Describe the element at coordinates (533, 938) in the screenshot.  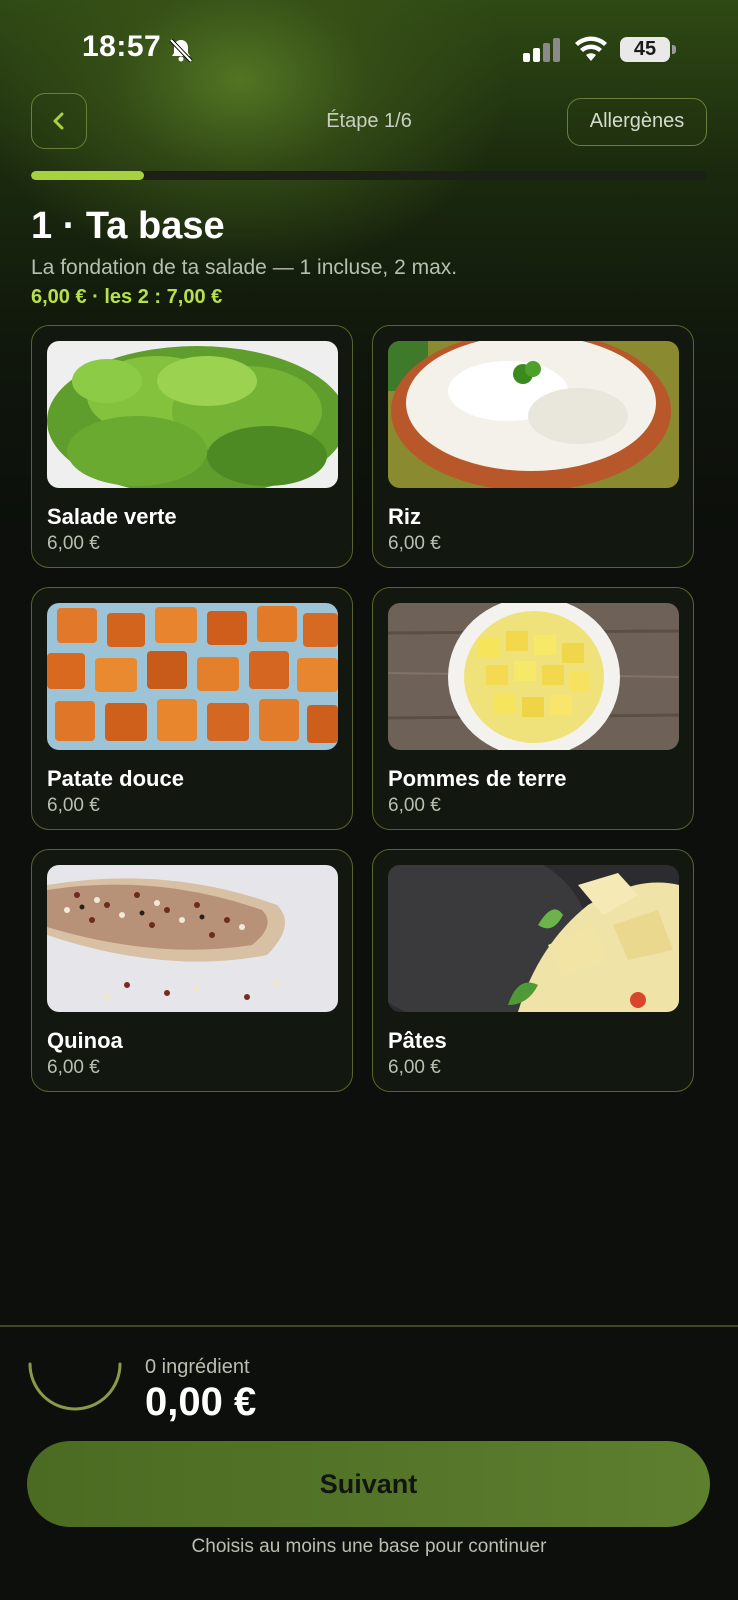
I see `pasta-image` at that location.